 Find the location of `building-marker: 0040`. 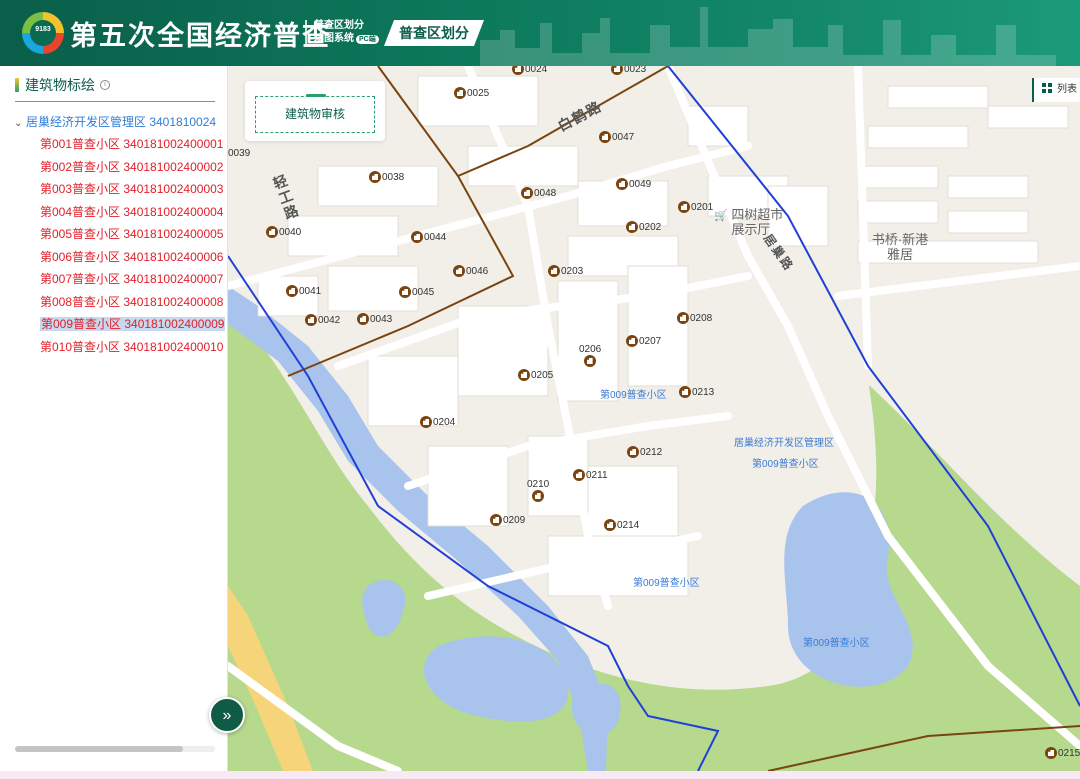

building-marker: 0040 is located at coordinates (283, 232).